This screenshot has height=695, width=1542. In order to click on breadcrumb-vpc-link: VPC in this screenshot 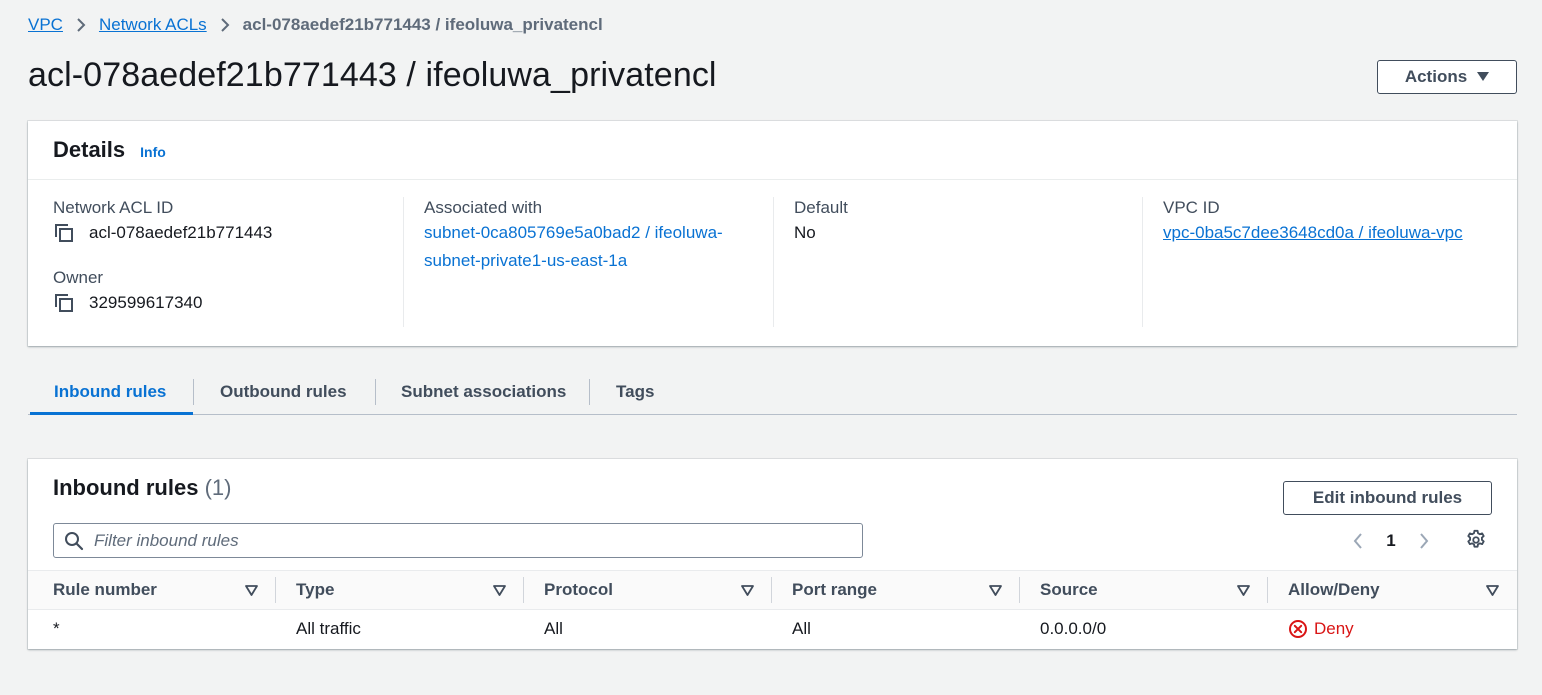, I will do `click(45, 25)`.